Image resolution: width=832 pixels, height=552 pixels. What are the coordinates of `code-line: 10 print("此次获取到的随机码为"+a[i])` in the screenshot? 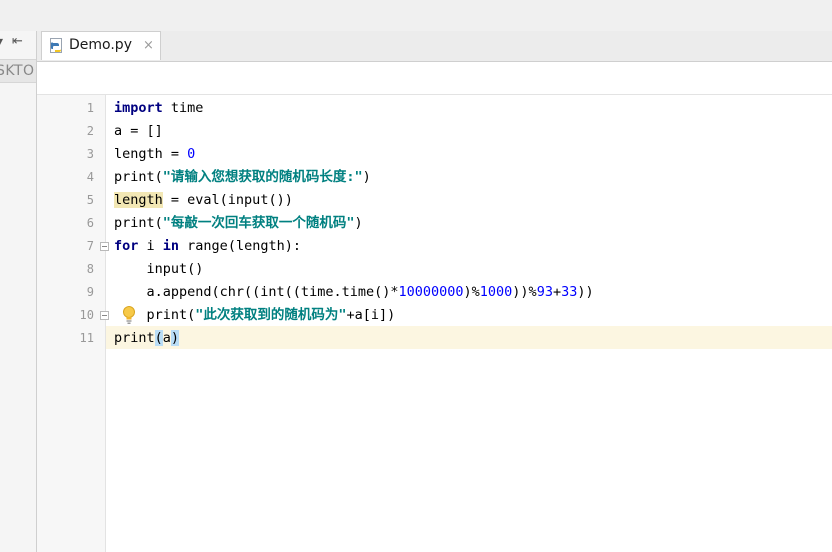 It's located at (434, 315).